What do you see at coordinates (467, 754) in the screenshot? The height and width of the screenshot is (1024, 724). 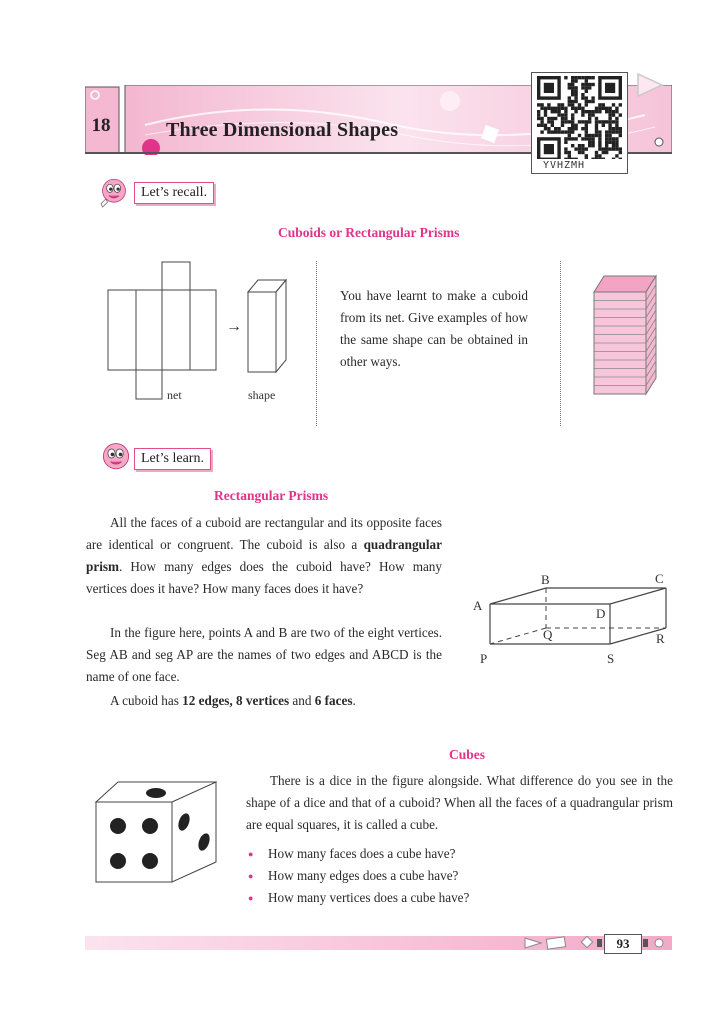 I see `cubes-heading: Cubes` at bounding box center [467, 754].